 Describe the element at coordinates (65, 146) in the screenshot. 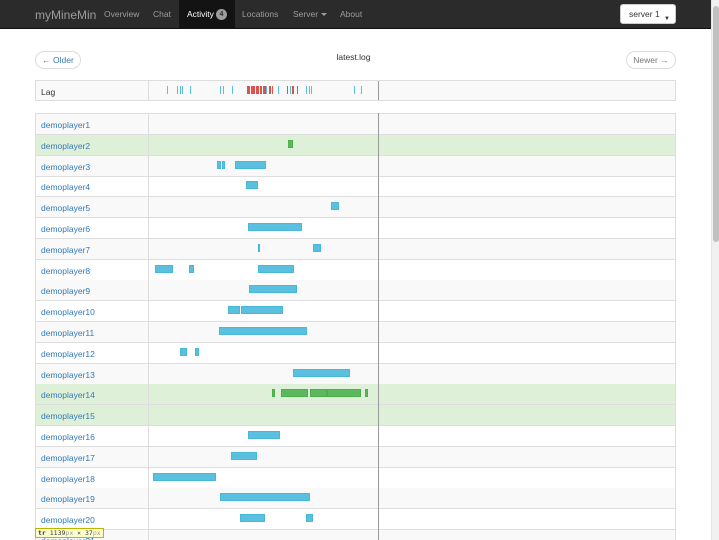

I see `player-name-link: demoplayer2` at that location.